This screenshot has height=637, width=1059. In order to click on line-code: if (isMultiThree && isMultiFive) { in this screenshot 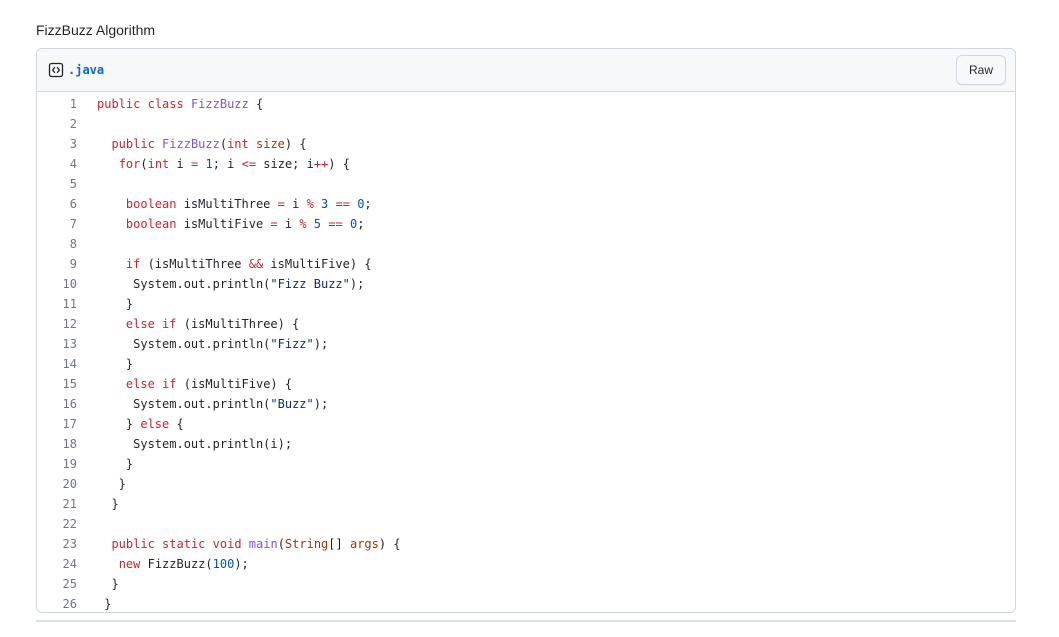, I will do `click(224, 264)`.